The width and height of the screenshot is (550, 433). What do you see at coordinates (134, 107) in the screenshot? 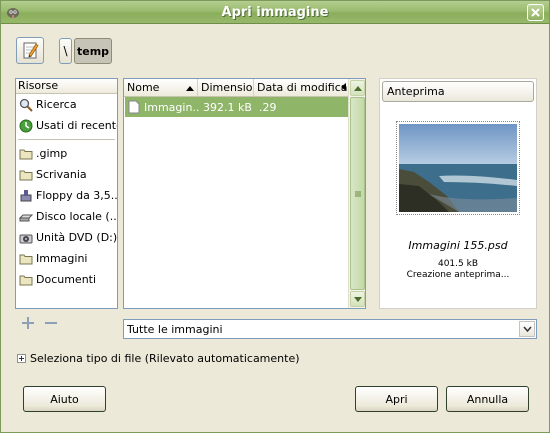
I see `file-icon` at bounding box center [134, 107].